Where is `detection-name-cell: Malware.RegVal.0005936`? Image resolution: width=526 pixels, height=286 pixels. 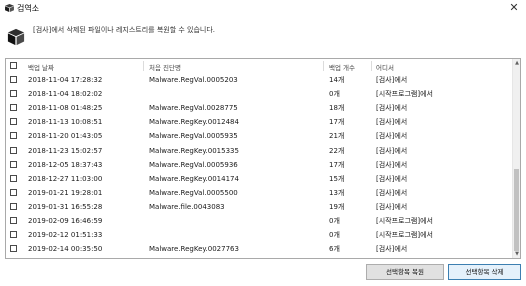 detection-name-cell: Malware.RegVal.0005936 is located at coordinates (193, 164).